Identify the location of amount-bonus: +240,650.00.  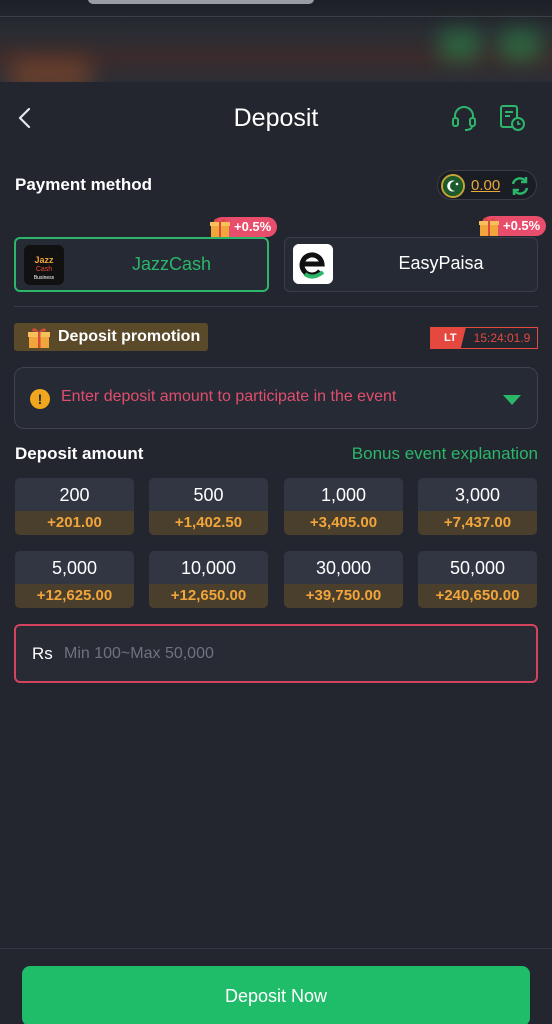
(477, 596).